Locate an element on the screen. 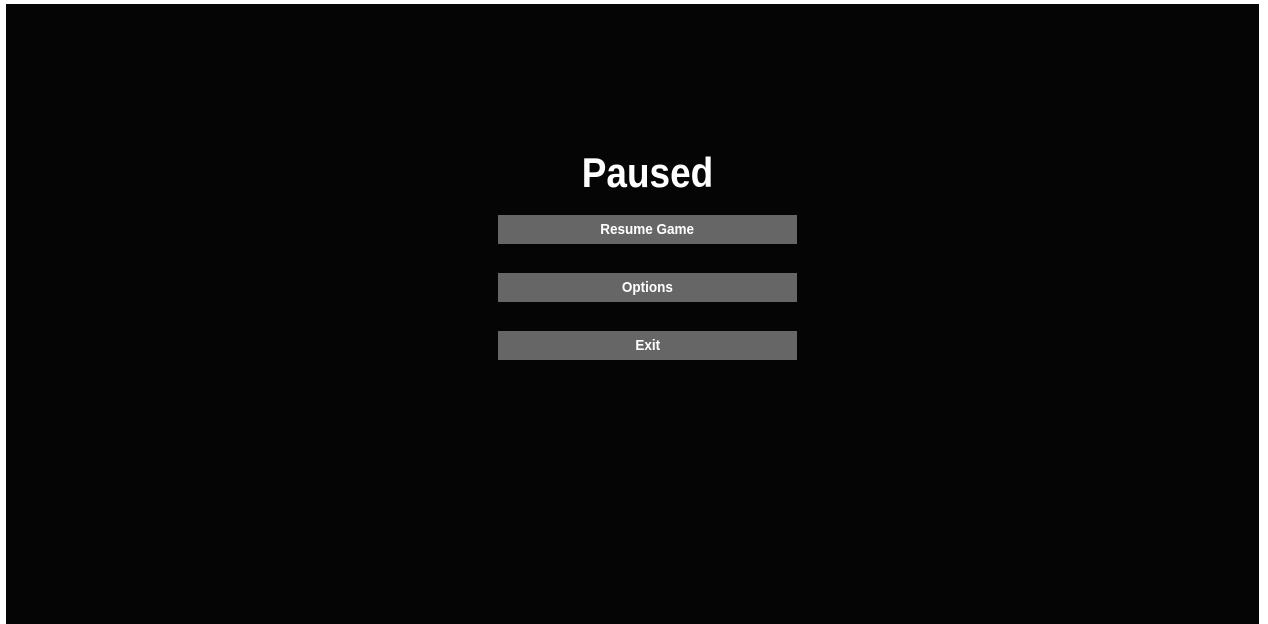 This screenshot has height=624, width=1268. exit-button: Exit is located at coordinates (647, 345).